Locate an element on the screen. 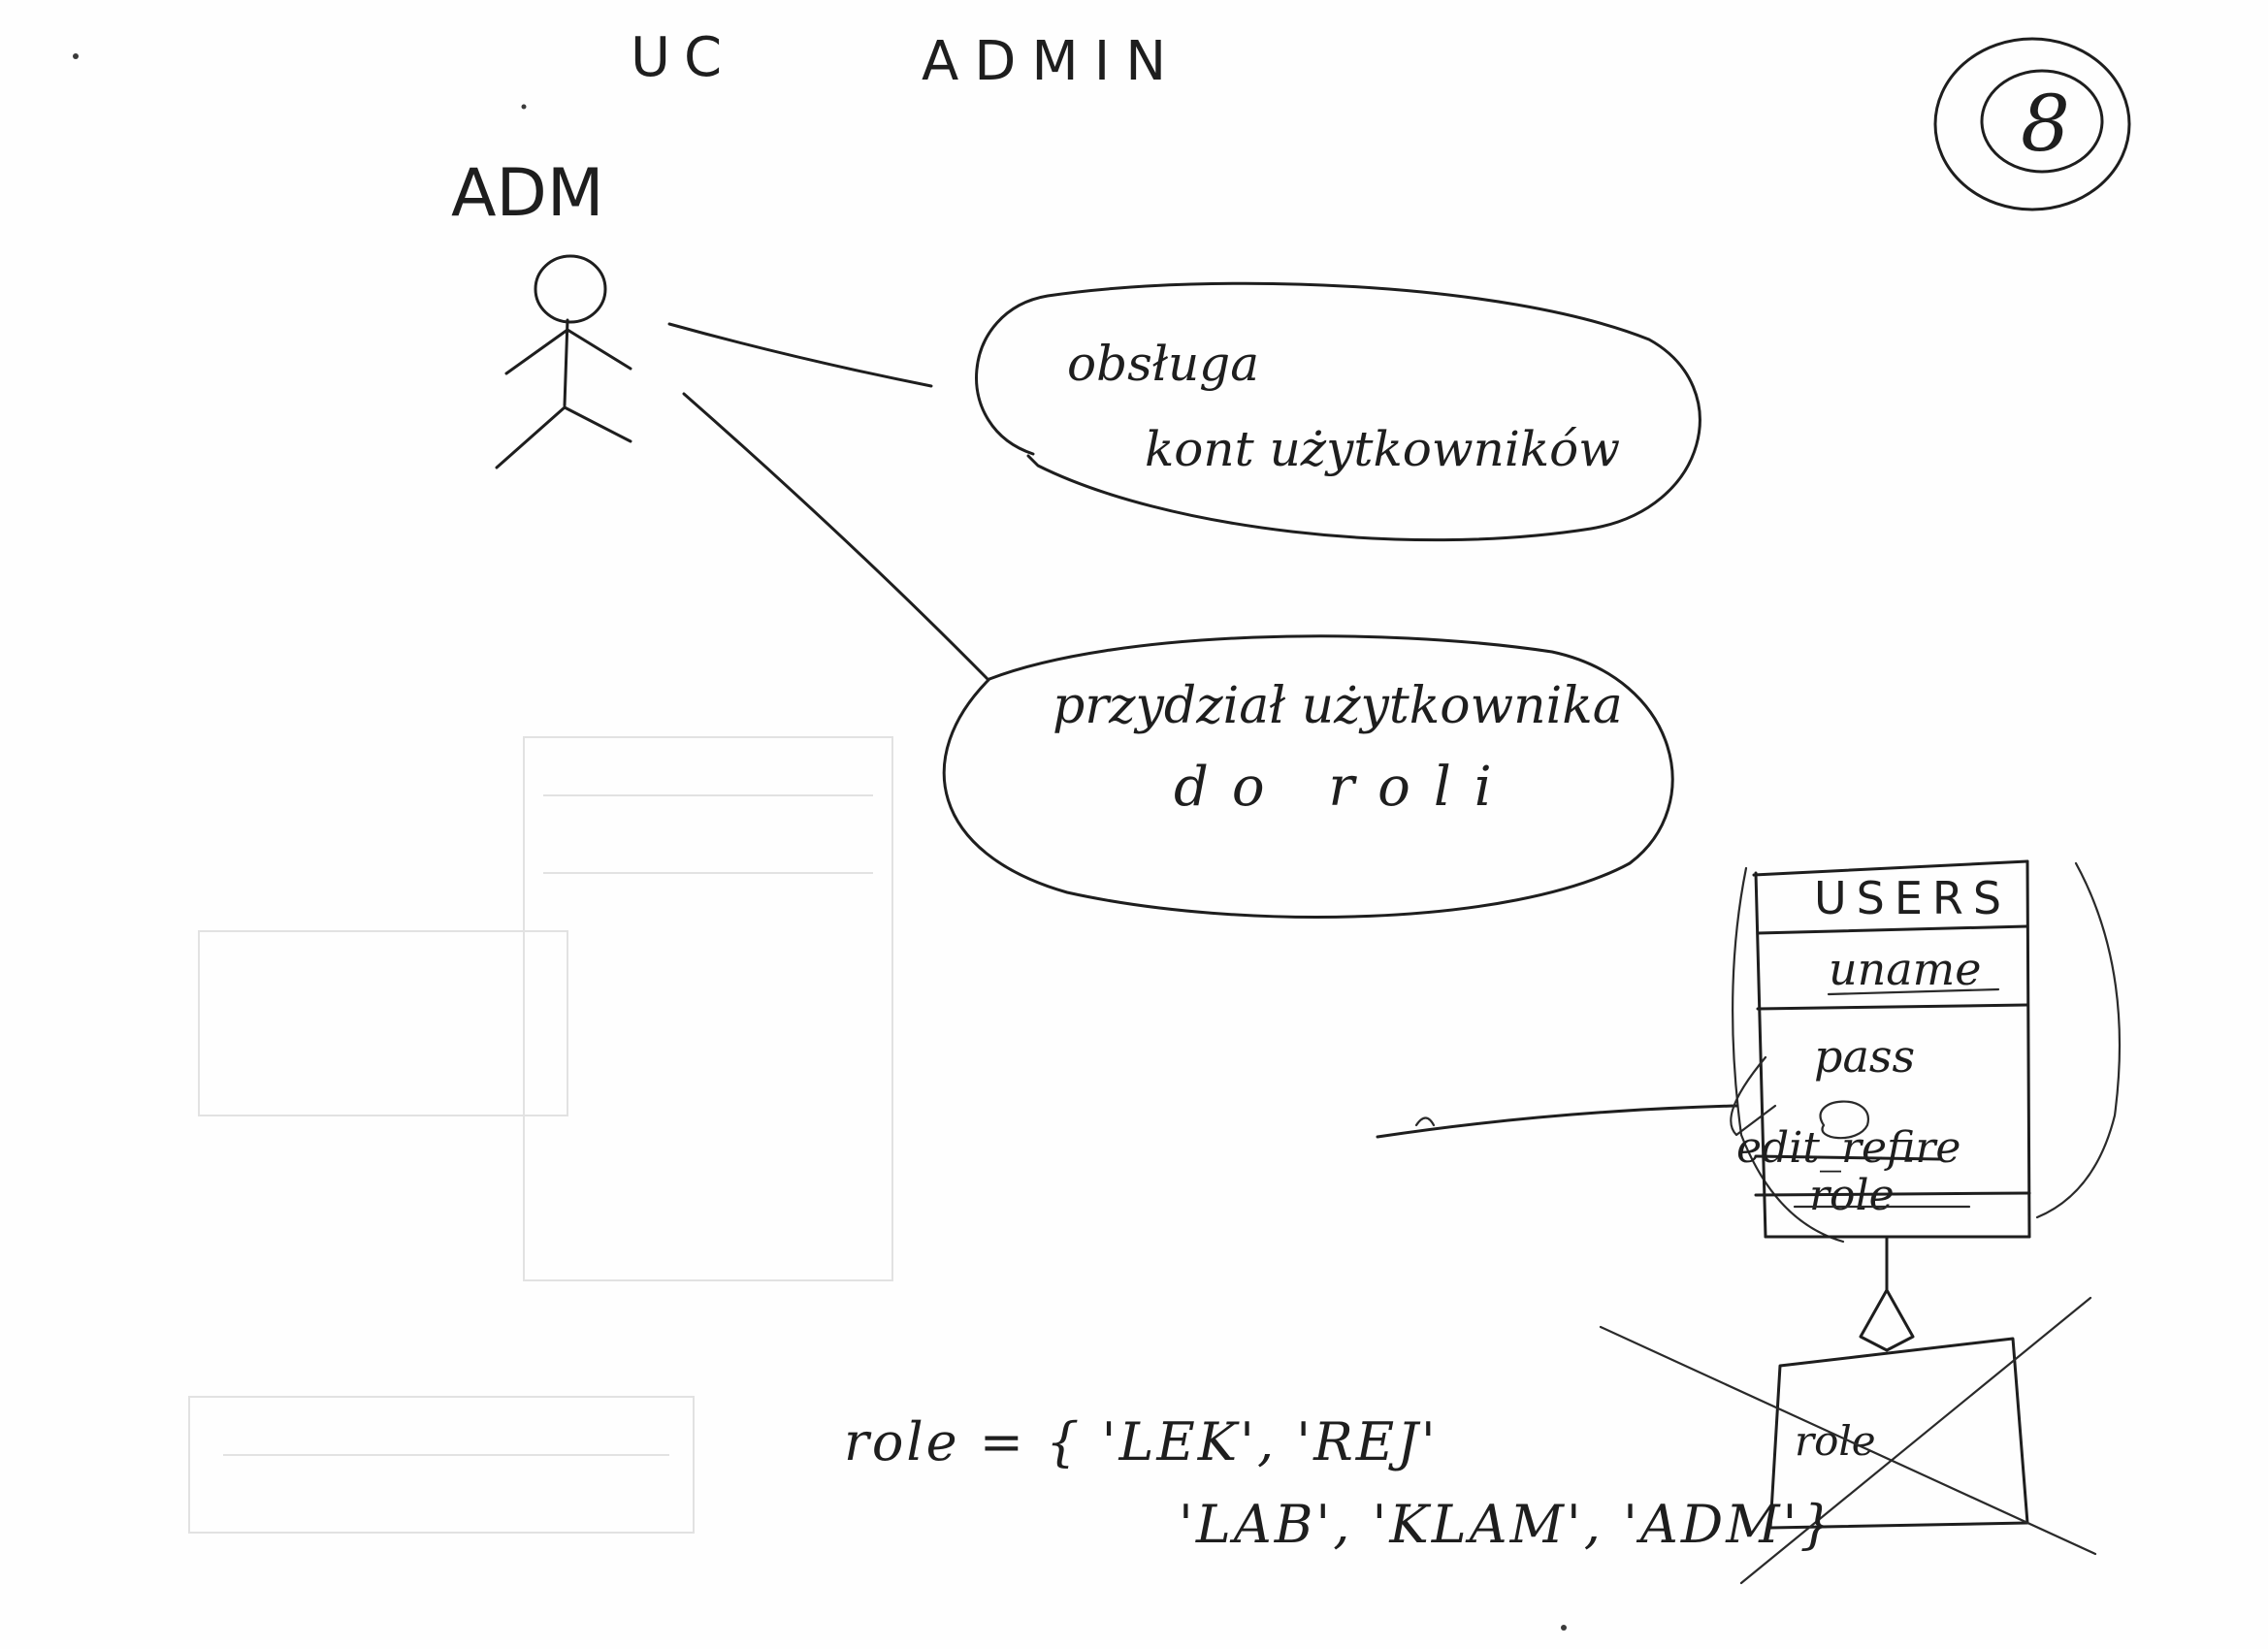  use-case-2-line-2: do roli is located at coordinates (1344, 787).